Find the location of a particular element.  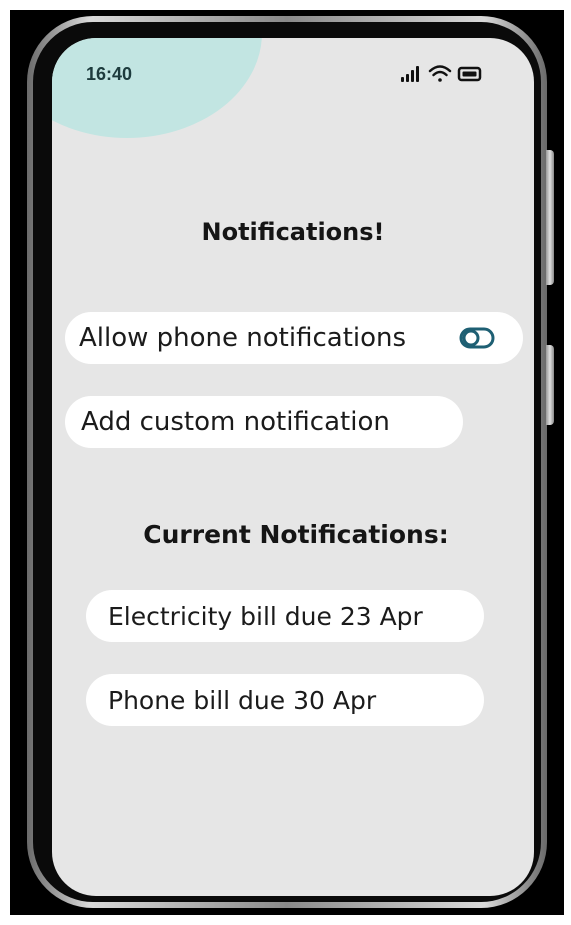

allow-phone-notifications-row: Allow phone notifications is located at coordinates (294, 338).